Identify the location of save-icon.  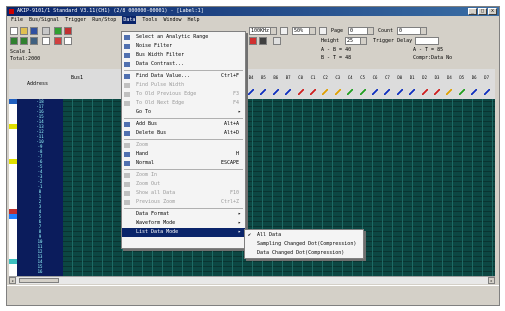
(34, 31).